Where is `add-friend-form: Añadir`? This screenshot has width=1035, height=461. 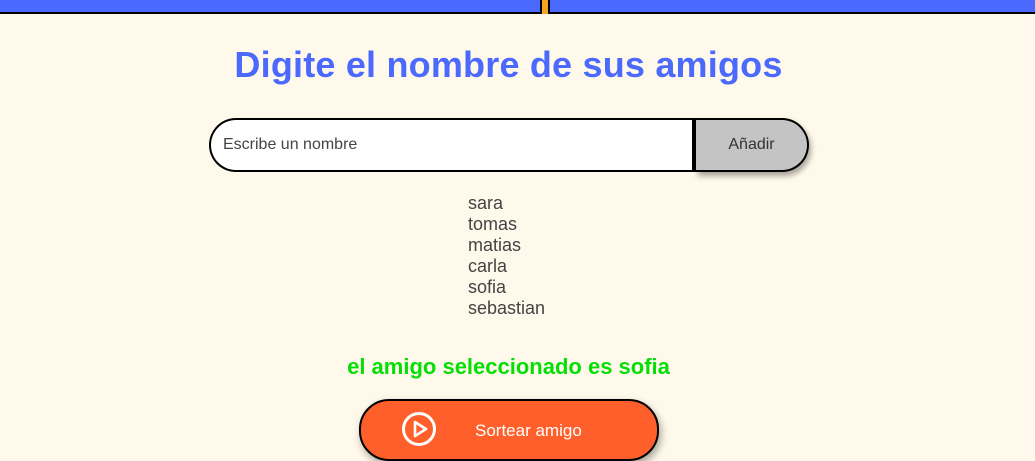
add-friend-form: Añadir is located at coordinates (509, 145).